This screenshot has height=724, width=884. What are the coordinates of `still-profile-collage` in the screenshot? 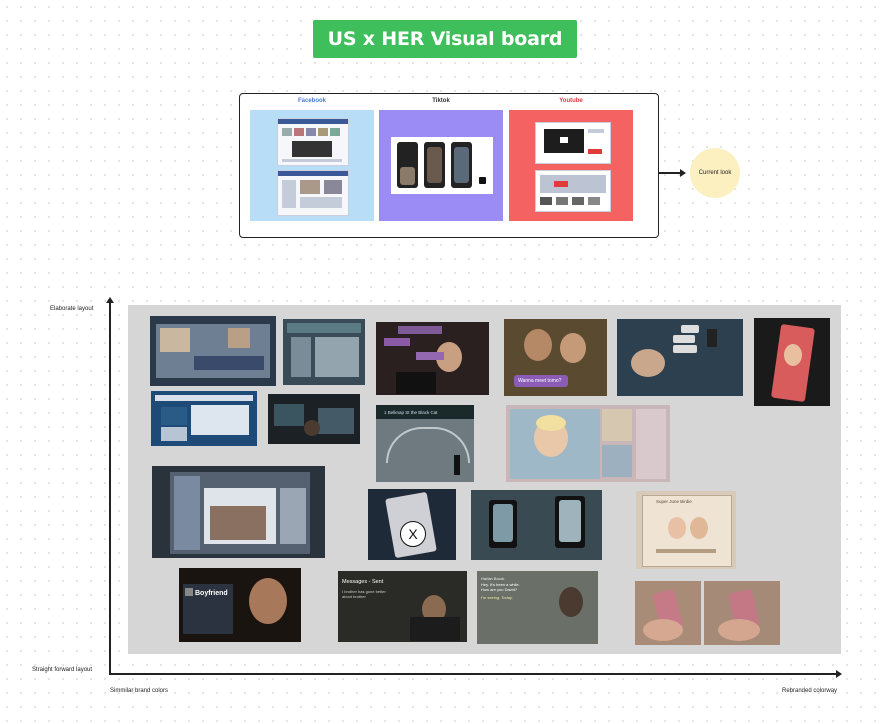 It's located at (588, 443).